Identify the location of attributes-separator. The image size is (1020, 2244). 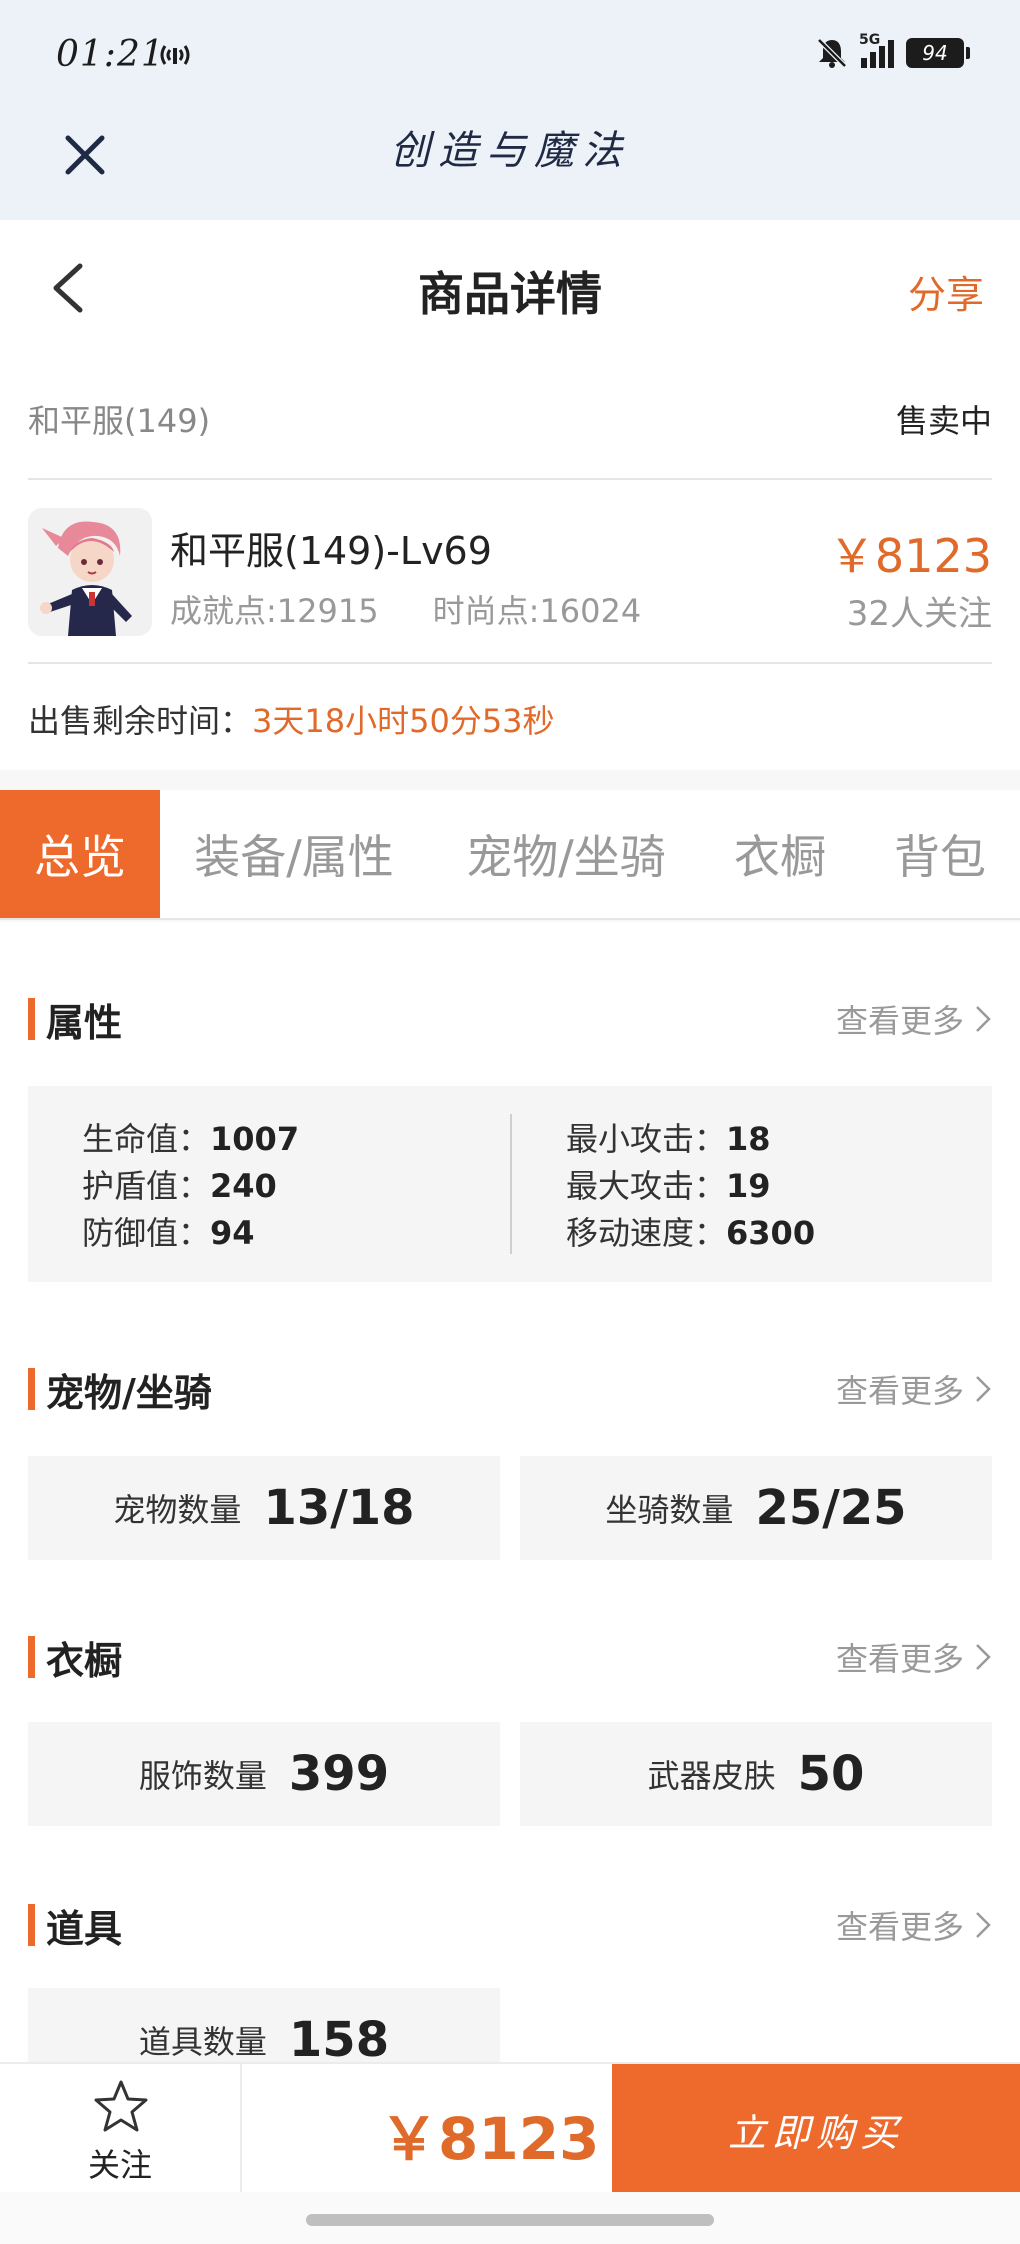
(511, 1184).